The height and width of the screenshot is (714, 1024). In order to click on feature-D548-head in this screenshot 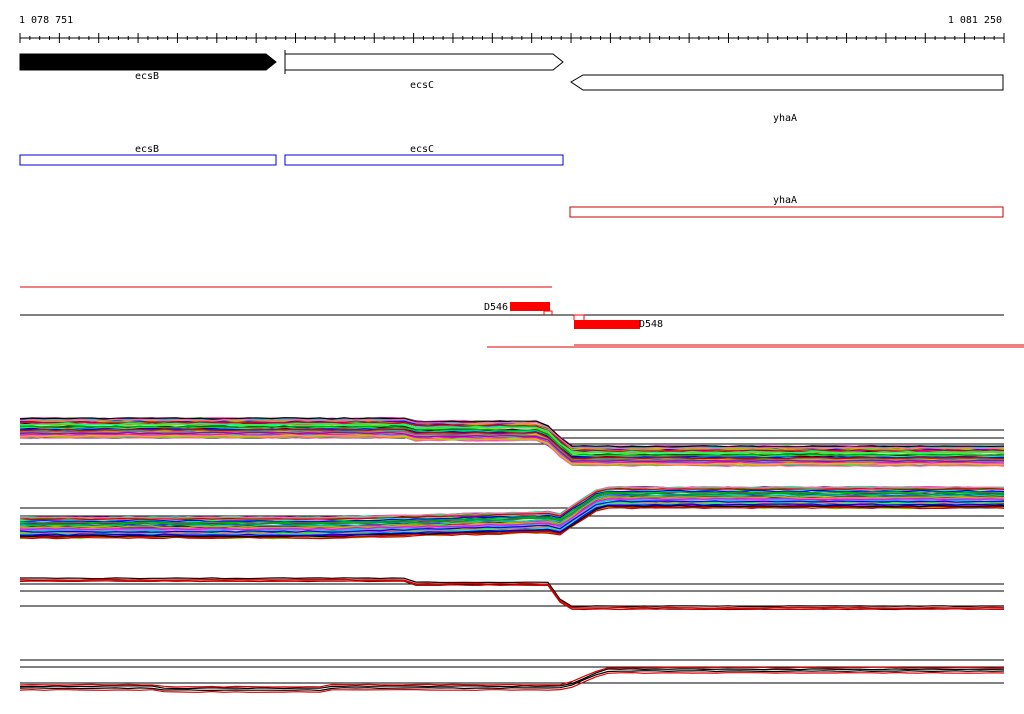, I will do `click(579, 317)`.